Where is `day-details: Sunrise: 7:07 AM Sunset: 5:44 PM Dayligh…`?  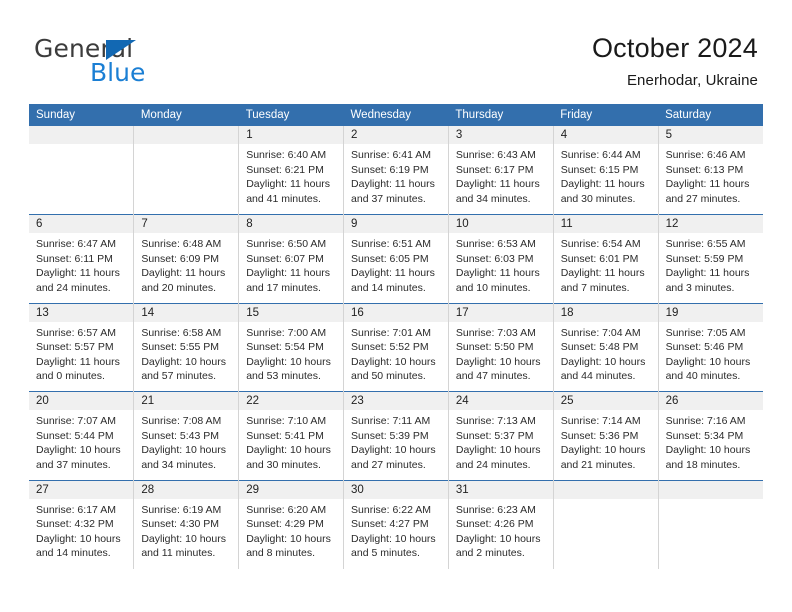
day-details: Sunrise: 7:07 AM Sunset: 5:44 PM Dayligh… is located at coordinates (81, 441).